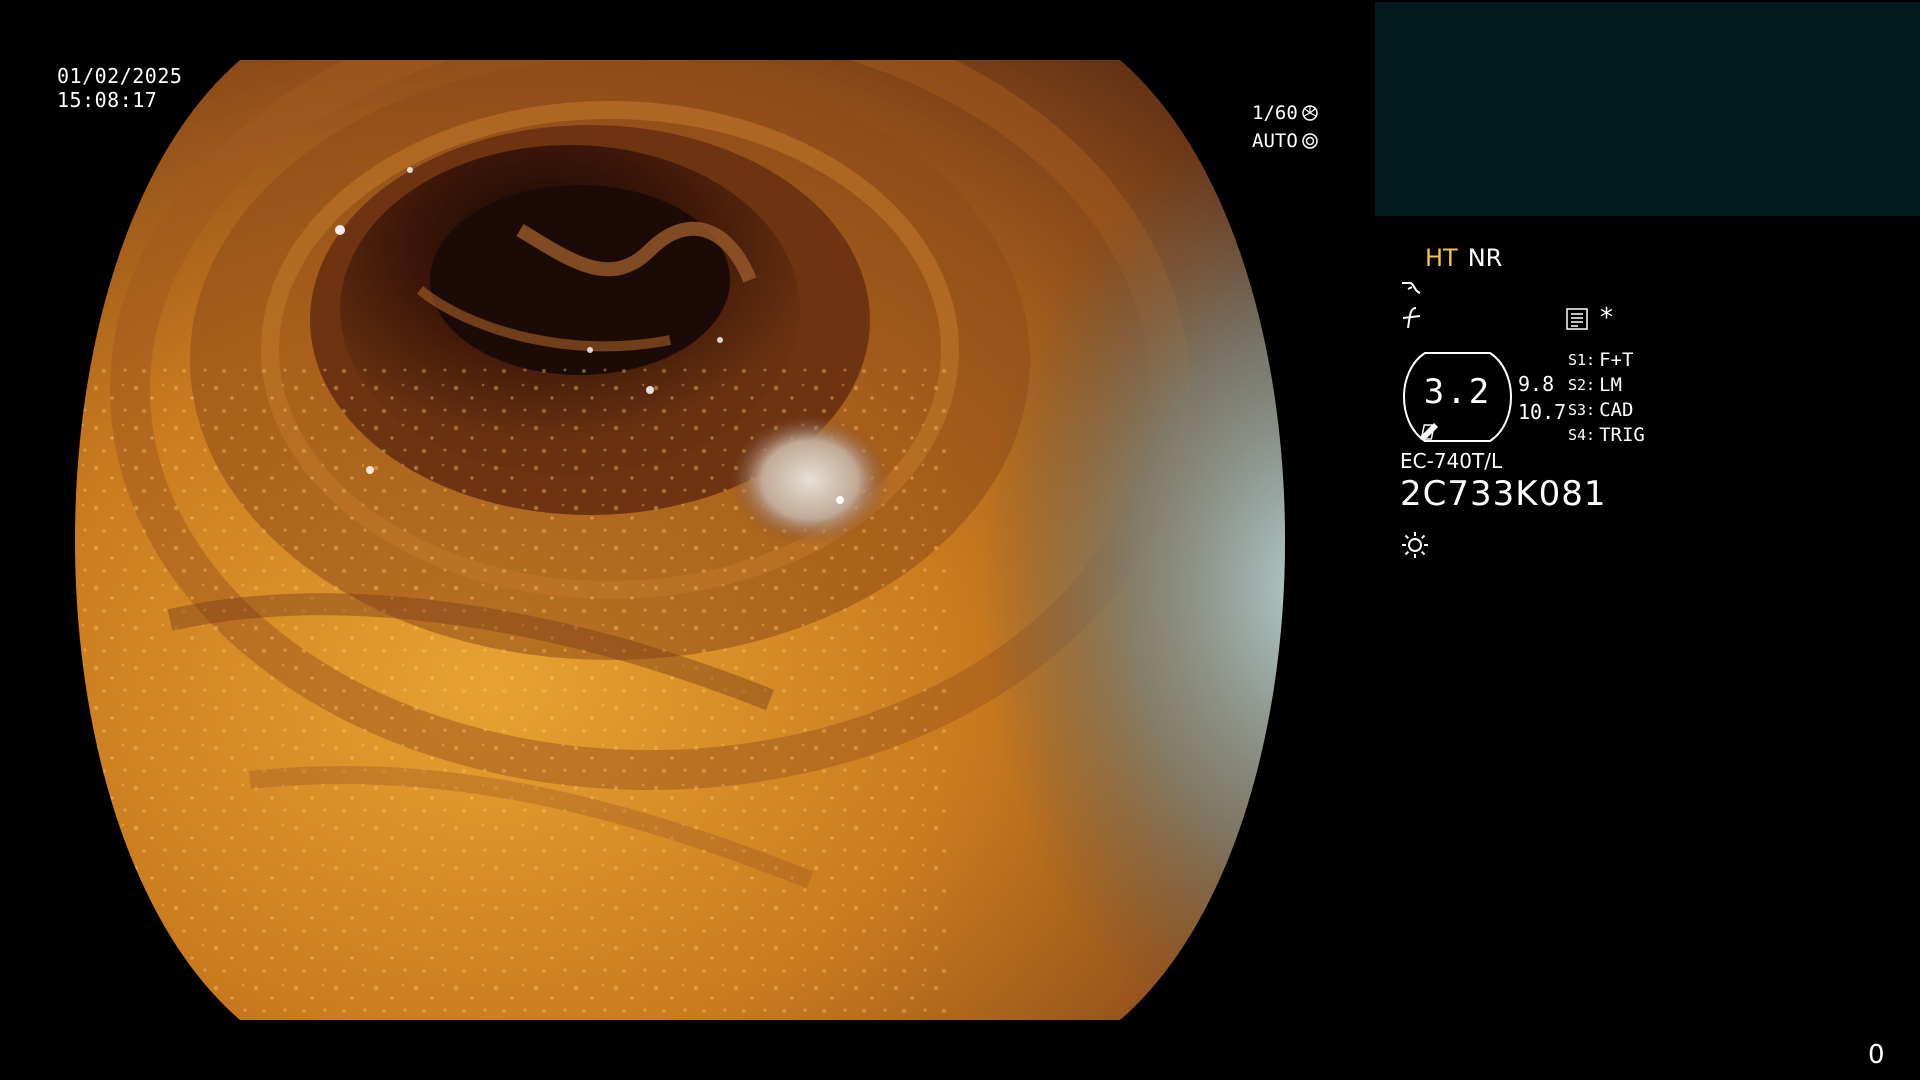  What do you see at coordinates (1622, 435) in the screenshot?
I see `switch-label: TRIG` at bounding box center [1622, 435].